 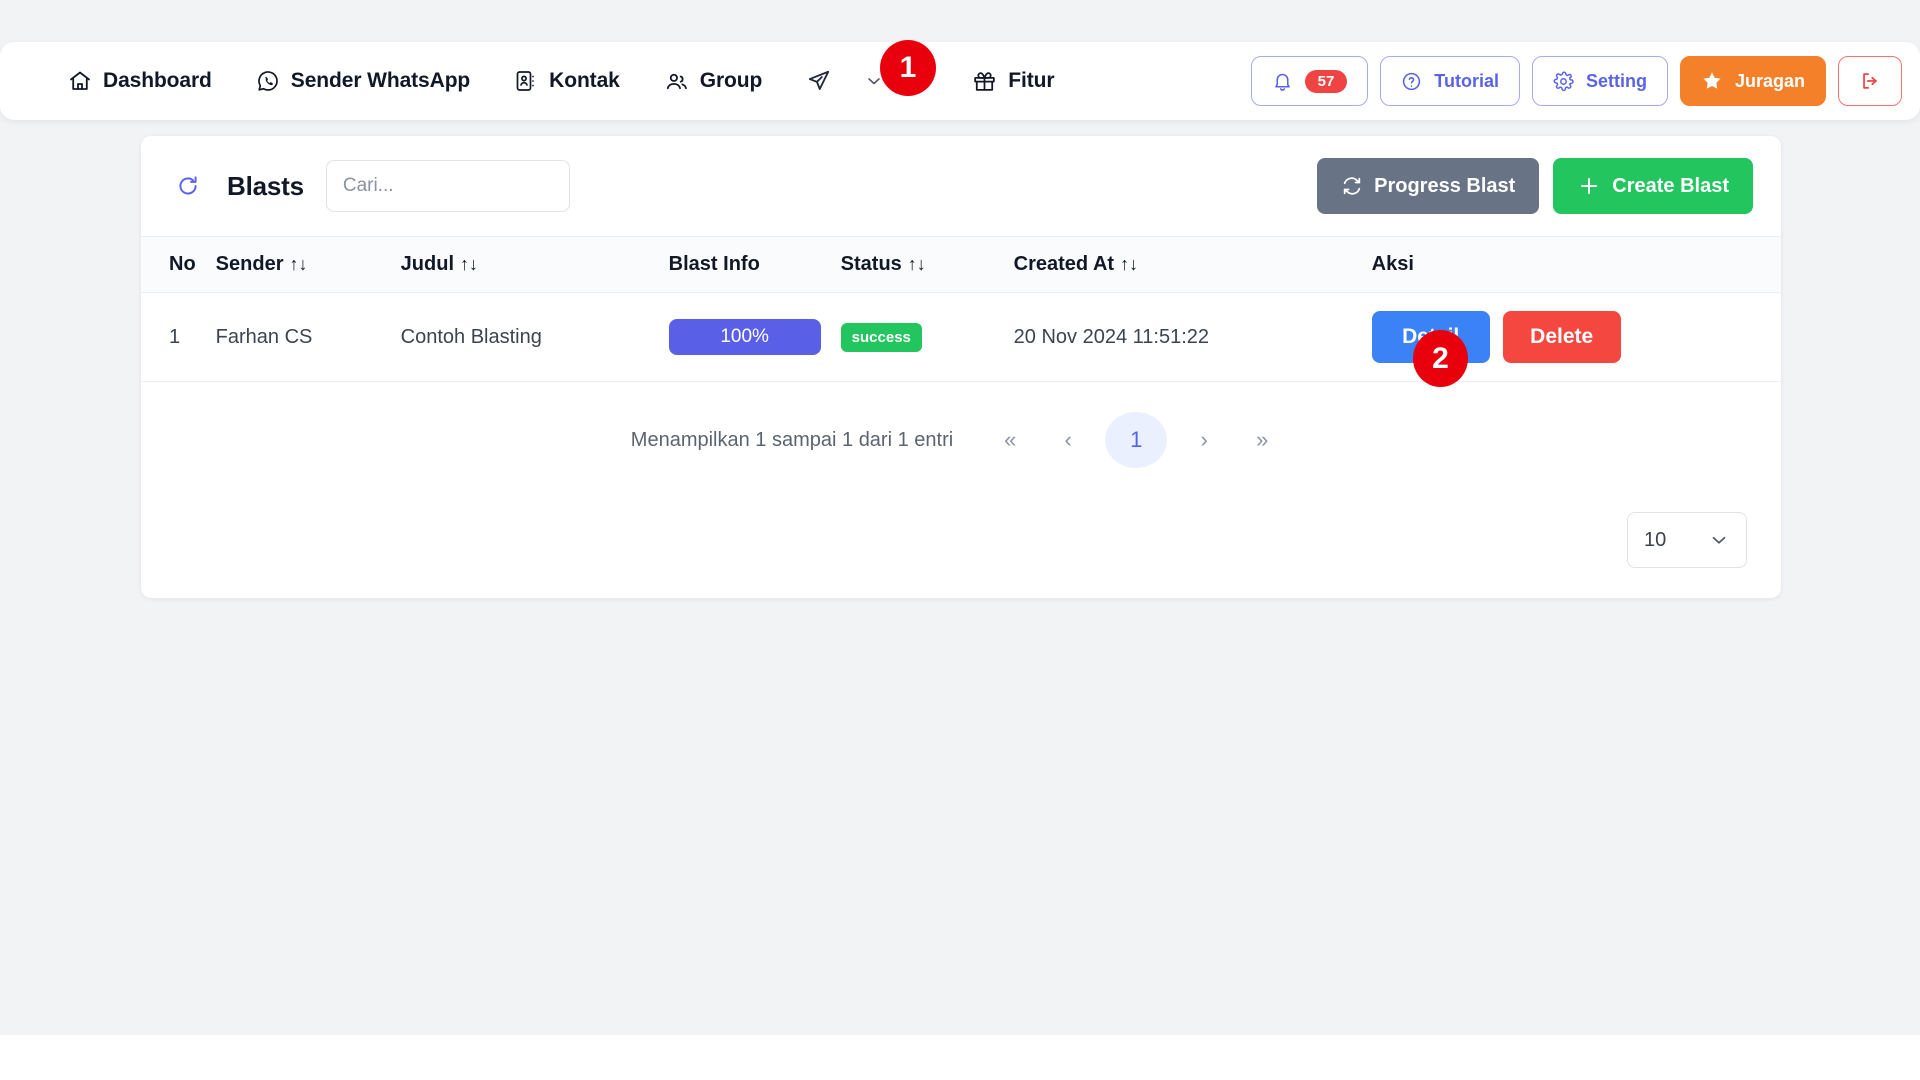 What do you see at coordinates (1563, 81) in the screenshot?
I see `gear-icon` at bounding box center [1563, 81].